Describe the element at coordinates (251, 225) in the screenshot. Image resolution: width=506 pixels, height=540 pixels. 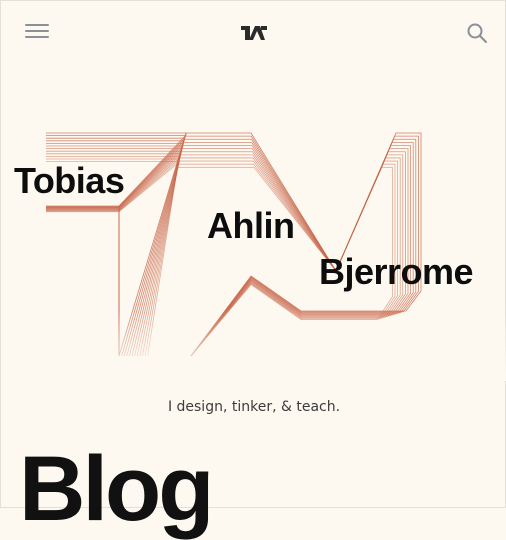
I see `hero-middle-name: Ahlin` at that location.